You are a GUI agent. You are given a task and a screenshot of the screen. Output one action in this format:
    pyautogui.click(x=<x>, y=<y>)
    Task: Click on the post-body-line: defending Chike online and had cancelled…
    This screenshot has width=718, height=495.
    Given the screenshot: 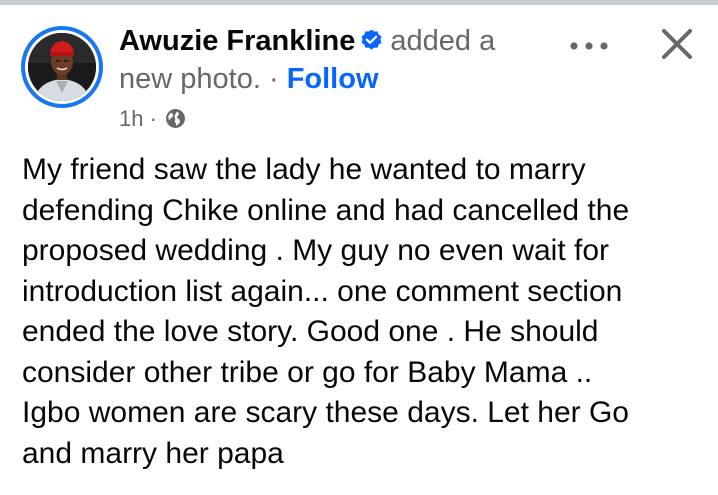 What is the action you would take?
    pyautogui.click(x=326, y=210)
    